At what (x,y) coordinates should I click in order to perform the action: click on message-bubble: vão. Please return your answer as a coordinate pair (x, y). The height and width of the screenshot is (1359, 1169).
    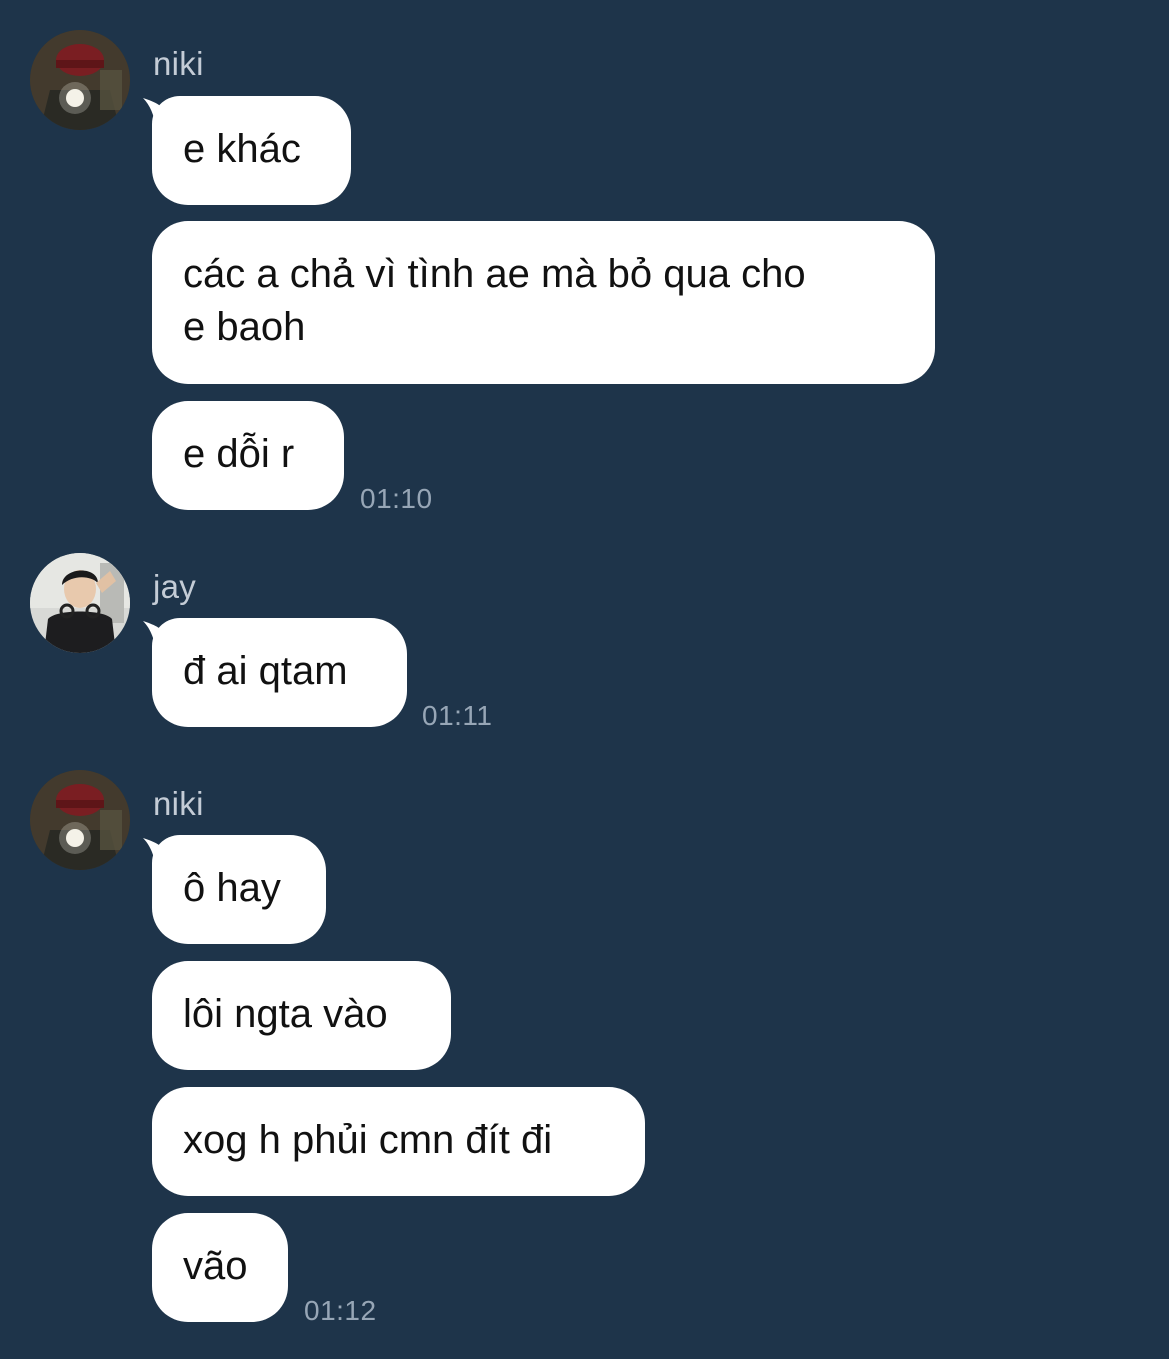
    Looking at the image, I should click on (220, 1267).